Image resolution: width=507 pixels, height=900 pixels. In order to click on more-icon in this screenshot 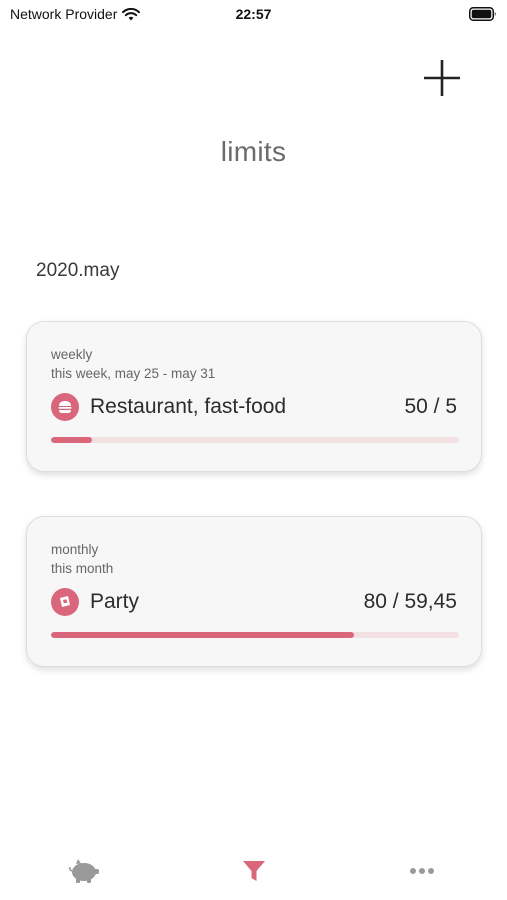, I will do `click(422, 871)`.